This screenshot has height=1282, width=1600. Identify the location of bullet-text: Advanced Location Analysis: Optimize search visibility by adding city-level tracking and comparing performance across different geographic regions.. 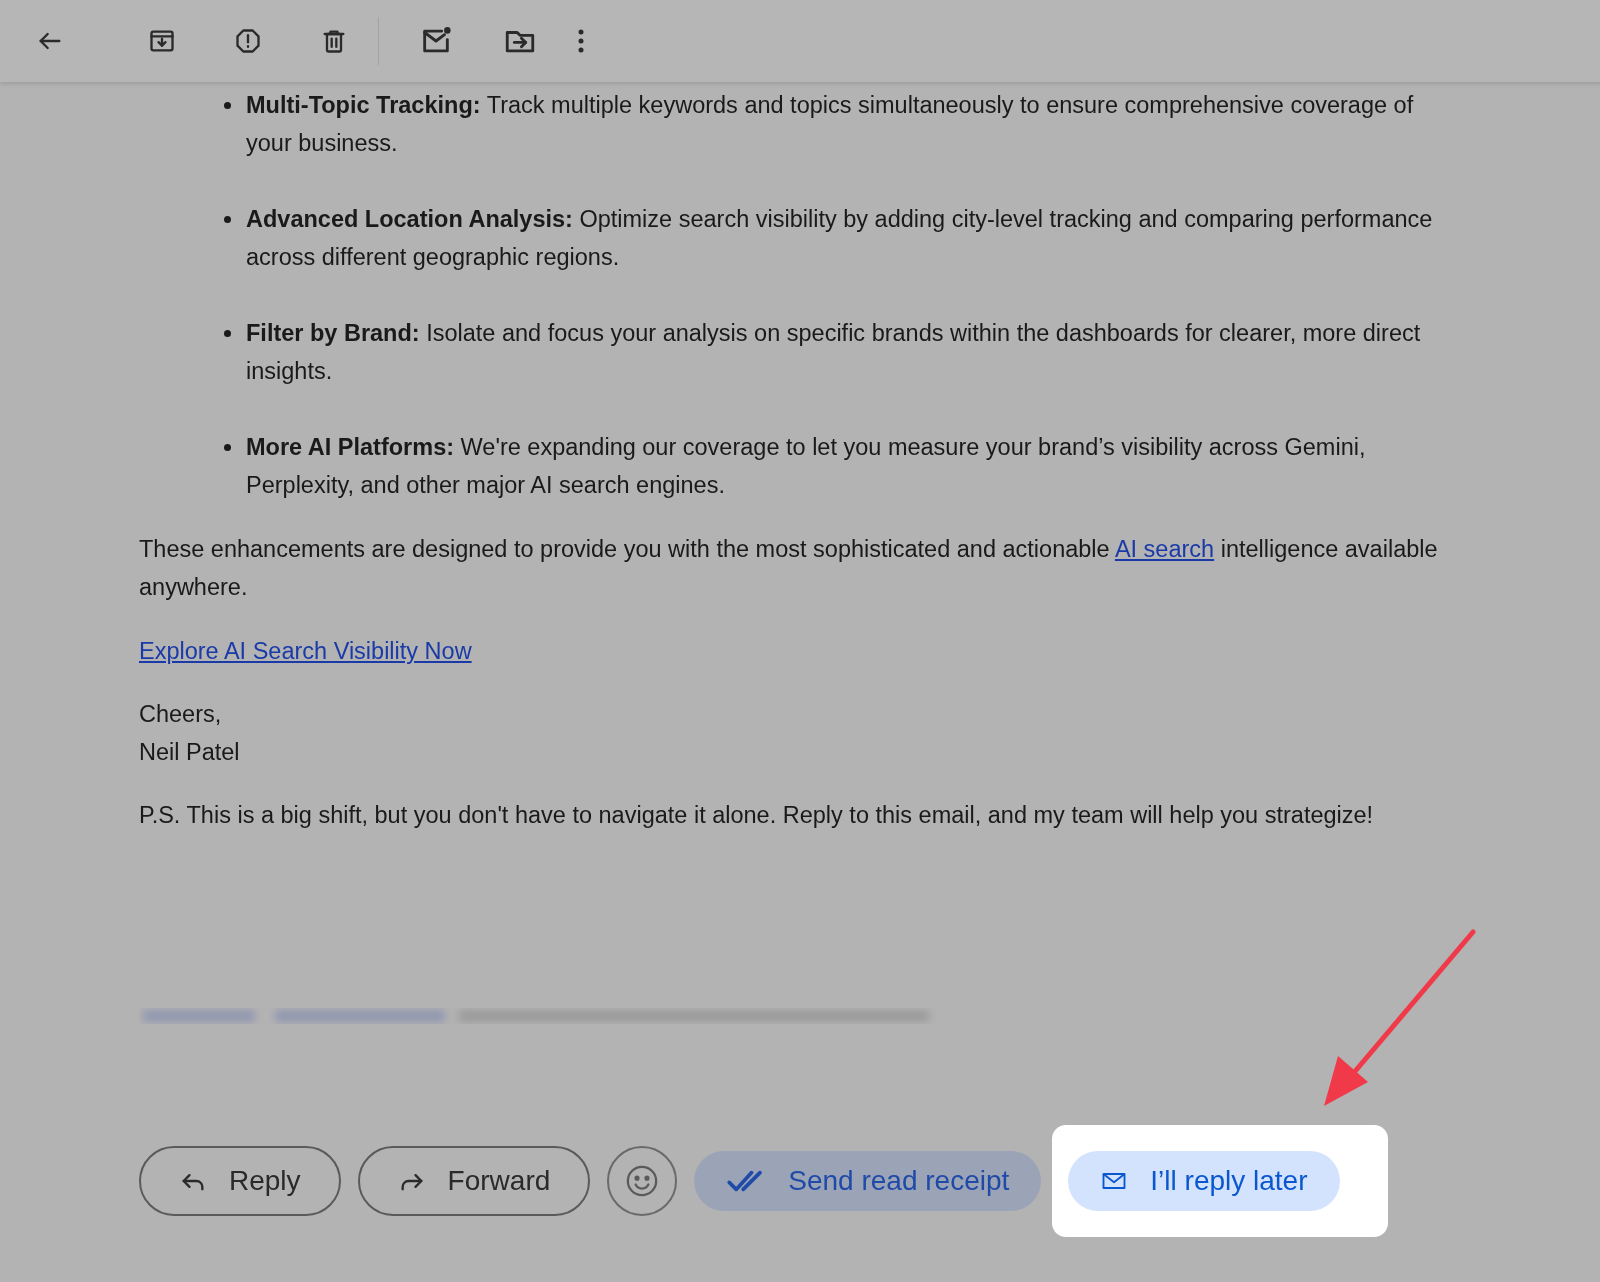
(840, 238).